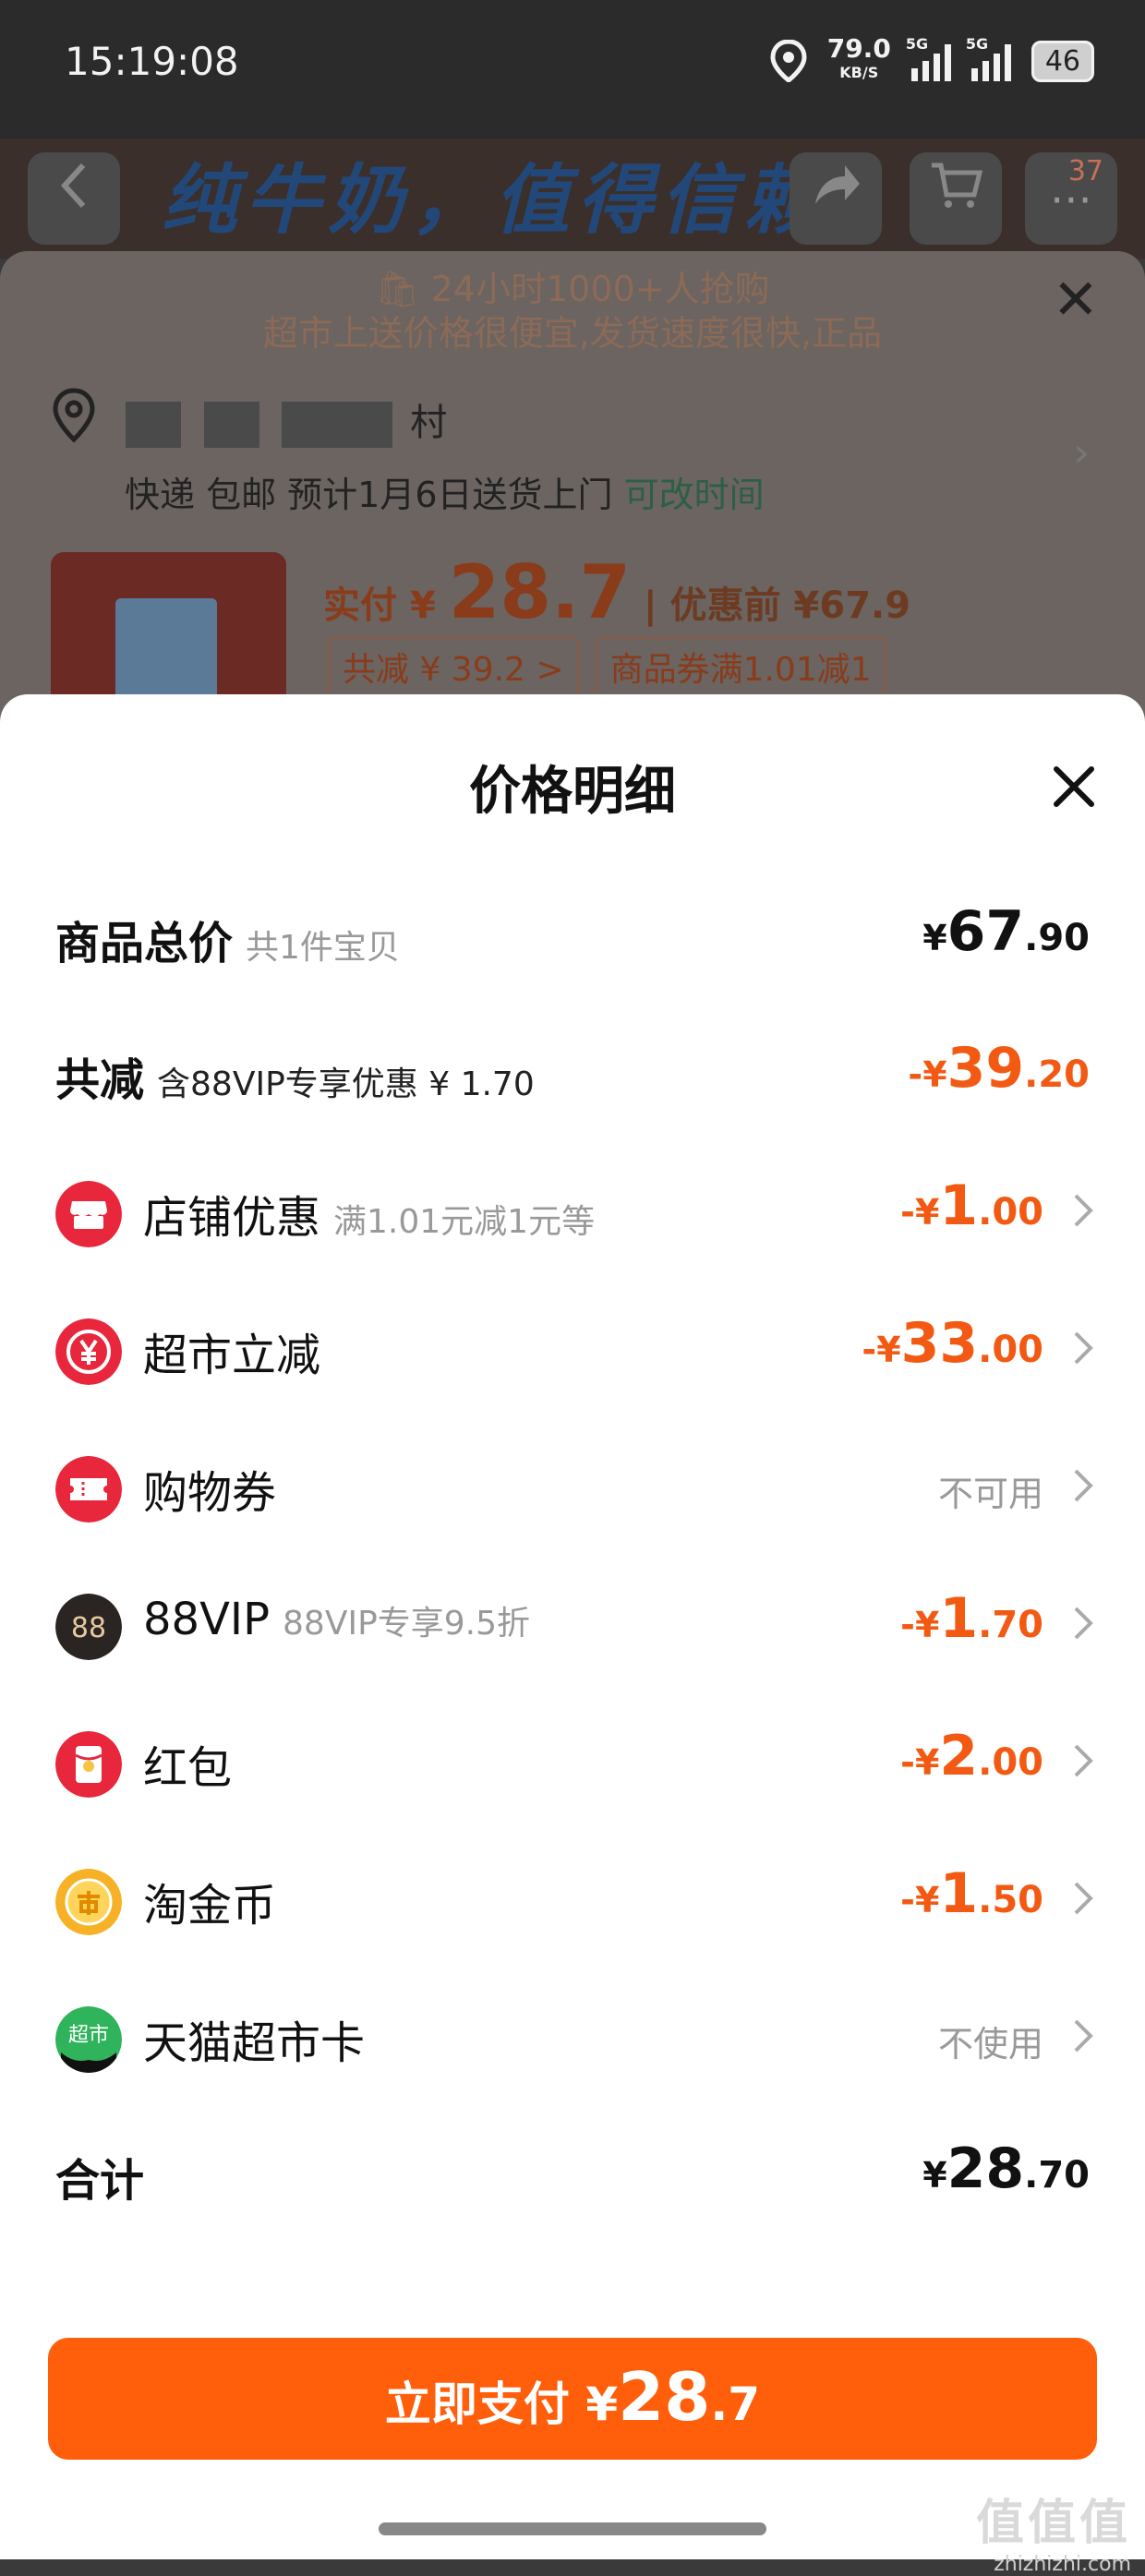 The height and width of the screenshot is (2576, 1145). What do you see at coordinates (835, 198) in the screenshot?
I see `share-button` at bounding box center [835, 198].